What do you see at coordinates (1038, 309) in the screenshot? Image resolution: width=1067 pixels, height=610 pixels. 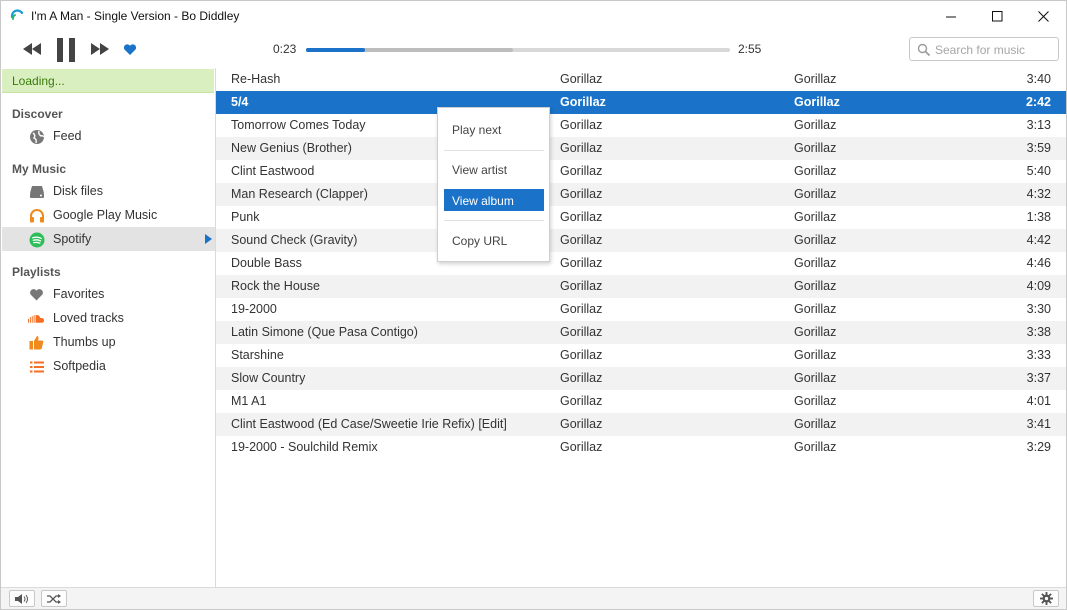 I see `track-duration: 3:30` at bounding box center [1038, 309].